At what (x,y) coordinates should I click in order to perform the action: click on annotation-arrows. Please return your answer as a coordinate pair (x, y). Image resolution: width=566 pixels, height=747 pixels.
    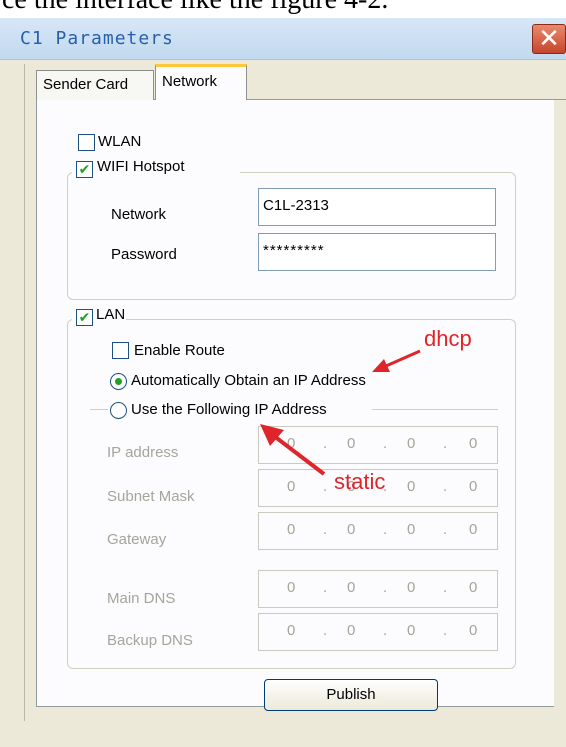
    Looking at the image, I should click on (340, 412).